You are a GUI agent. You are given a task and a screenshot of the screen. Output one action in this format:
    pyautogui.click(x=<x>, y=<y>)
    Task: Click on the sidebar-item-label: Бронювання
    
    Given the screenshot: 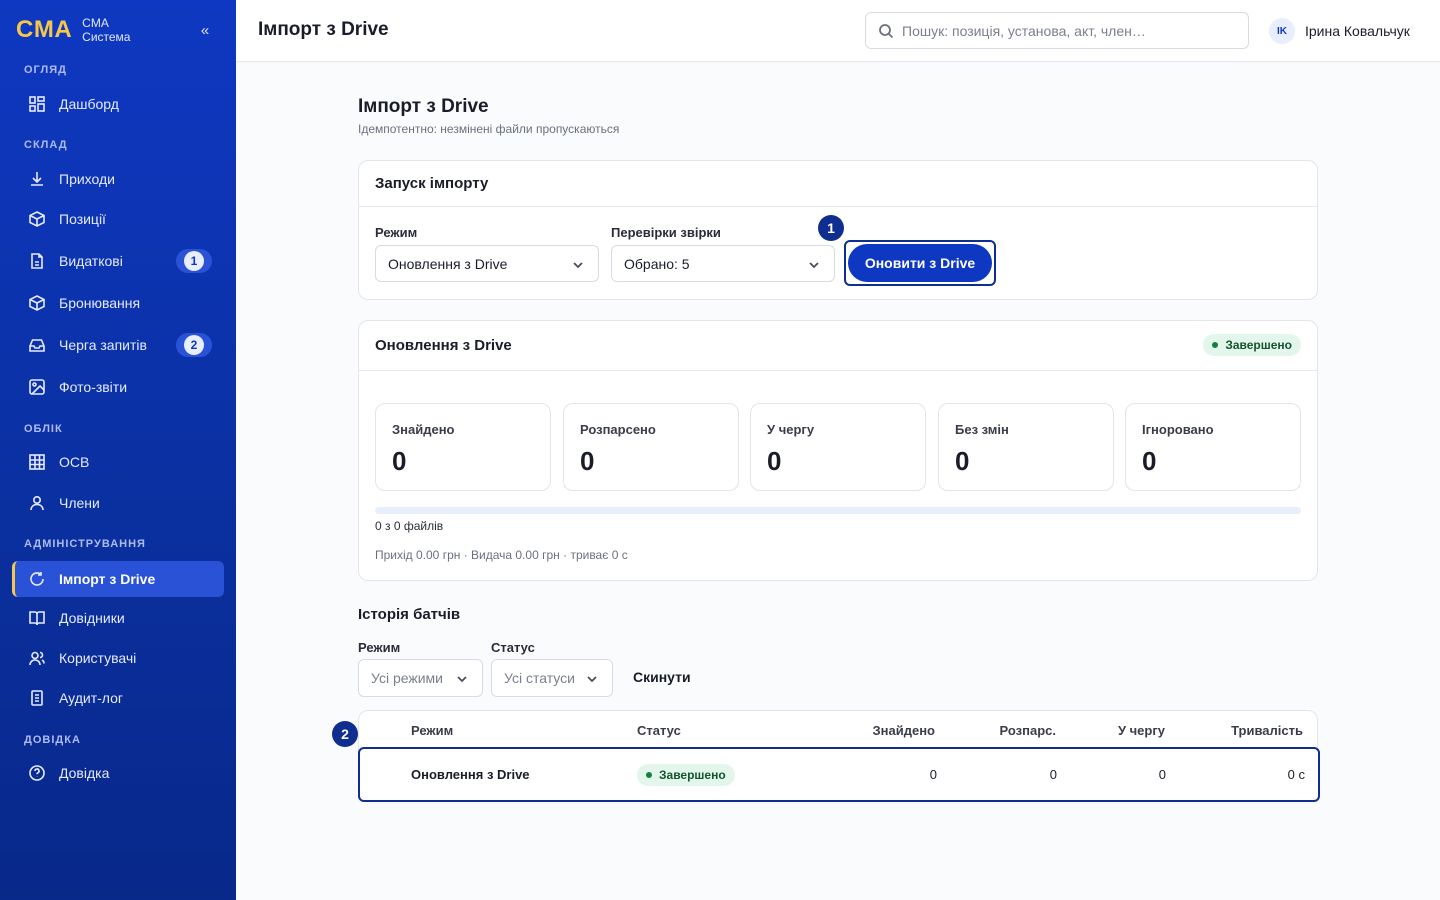 What is the action you would take?
    pyautogui.click(x=100, y=303)
    